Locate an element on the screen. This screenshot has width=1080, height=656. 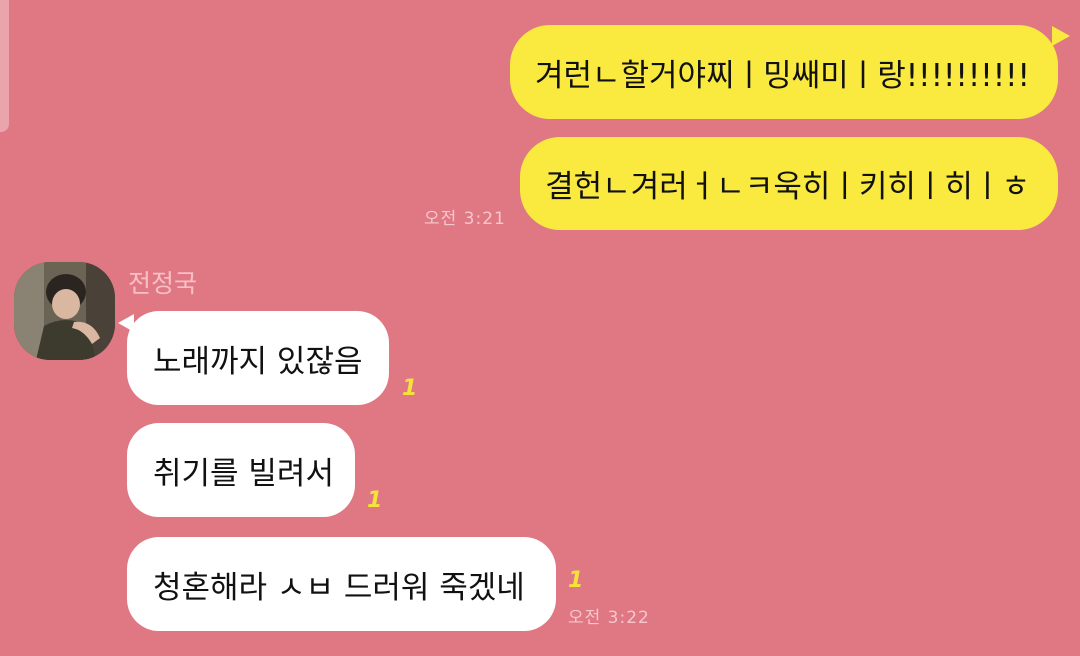
their-message-text: 청혼해라 ㅅㅂ 드러워 죽겠네 is located at coordinates (339, 587).